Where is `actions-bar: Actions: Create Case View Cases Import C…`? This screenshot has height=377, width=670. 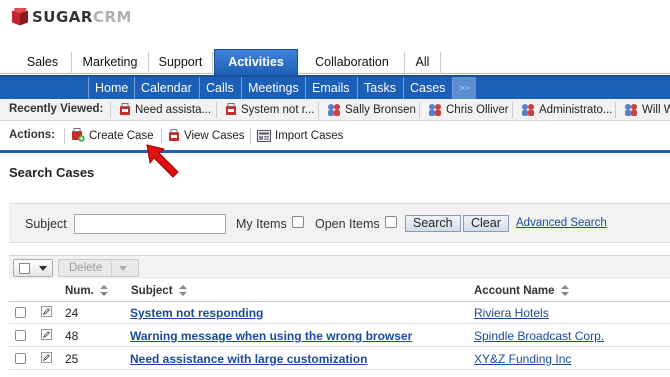 actions-bar: Actions: Create Case View Cases Import C… is located at coordinates (335, 136).